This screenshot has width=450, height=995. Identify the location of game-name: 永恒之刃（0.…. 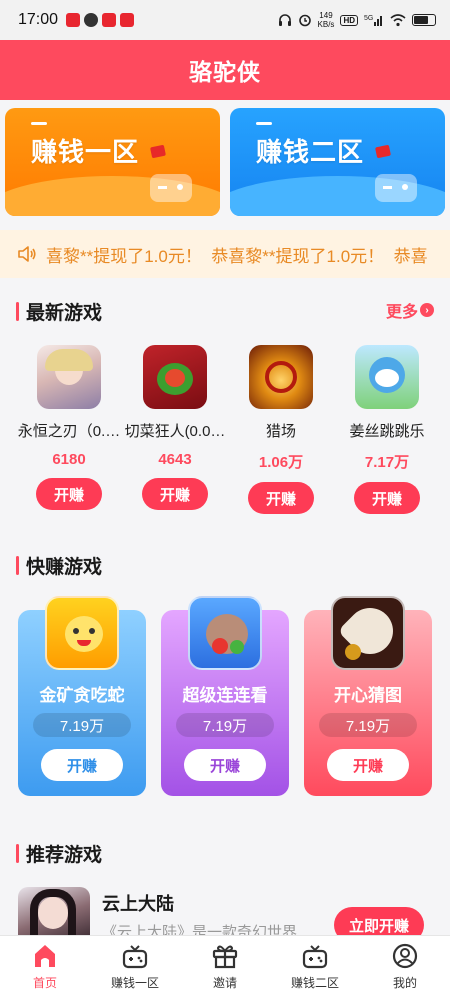
(69, 431).